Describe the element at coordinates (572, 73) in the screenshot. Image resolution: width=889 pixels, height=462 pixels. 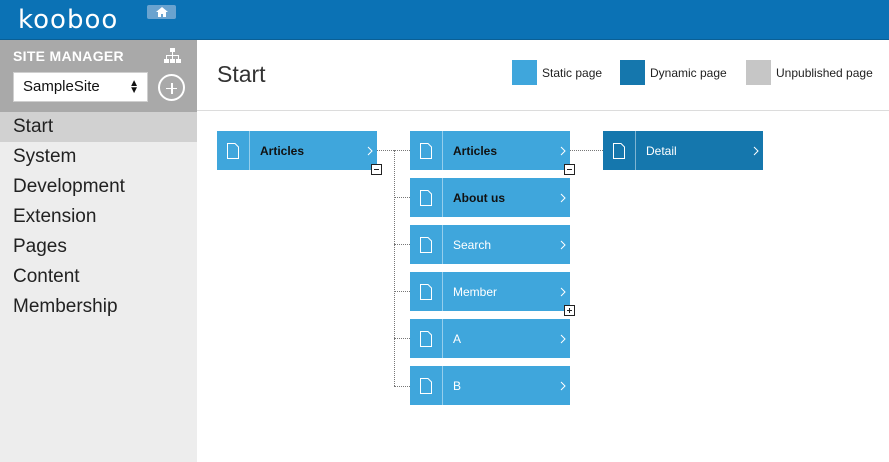
I see `legend-static-label: Static page` at that location.